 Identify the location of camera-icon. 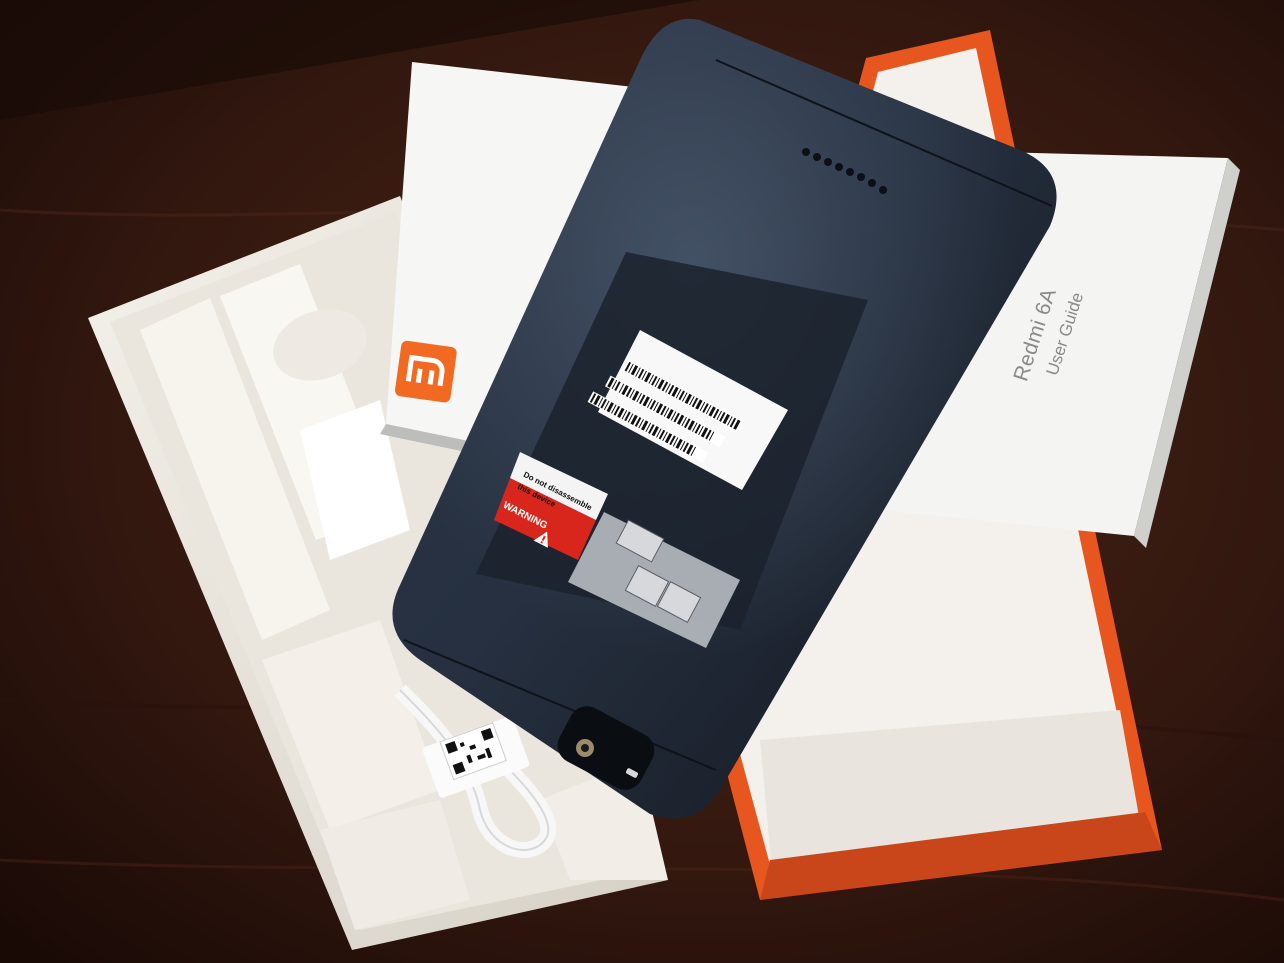
(585, 748).